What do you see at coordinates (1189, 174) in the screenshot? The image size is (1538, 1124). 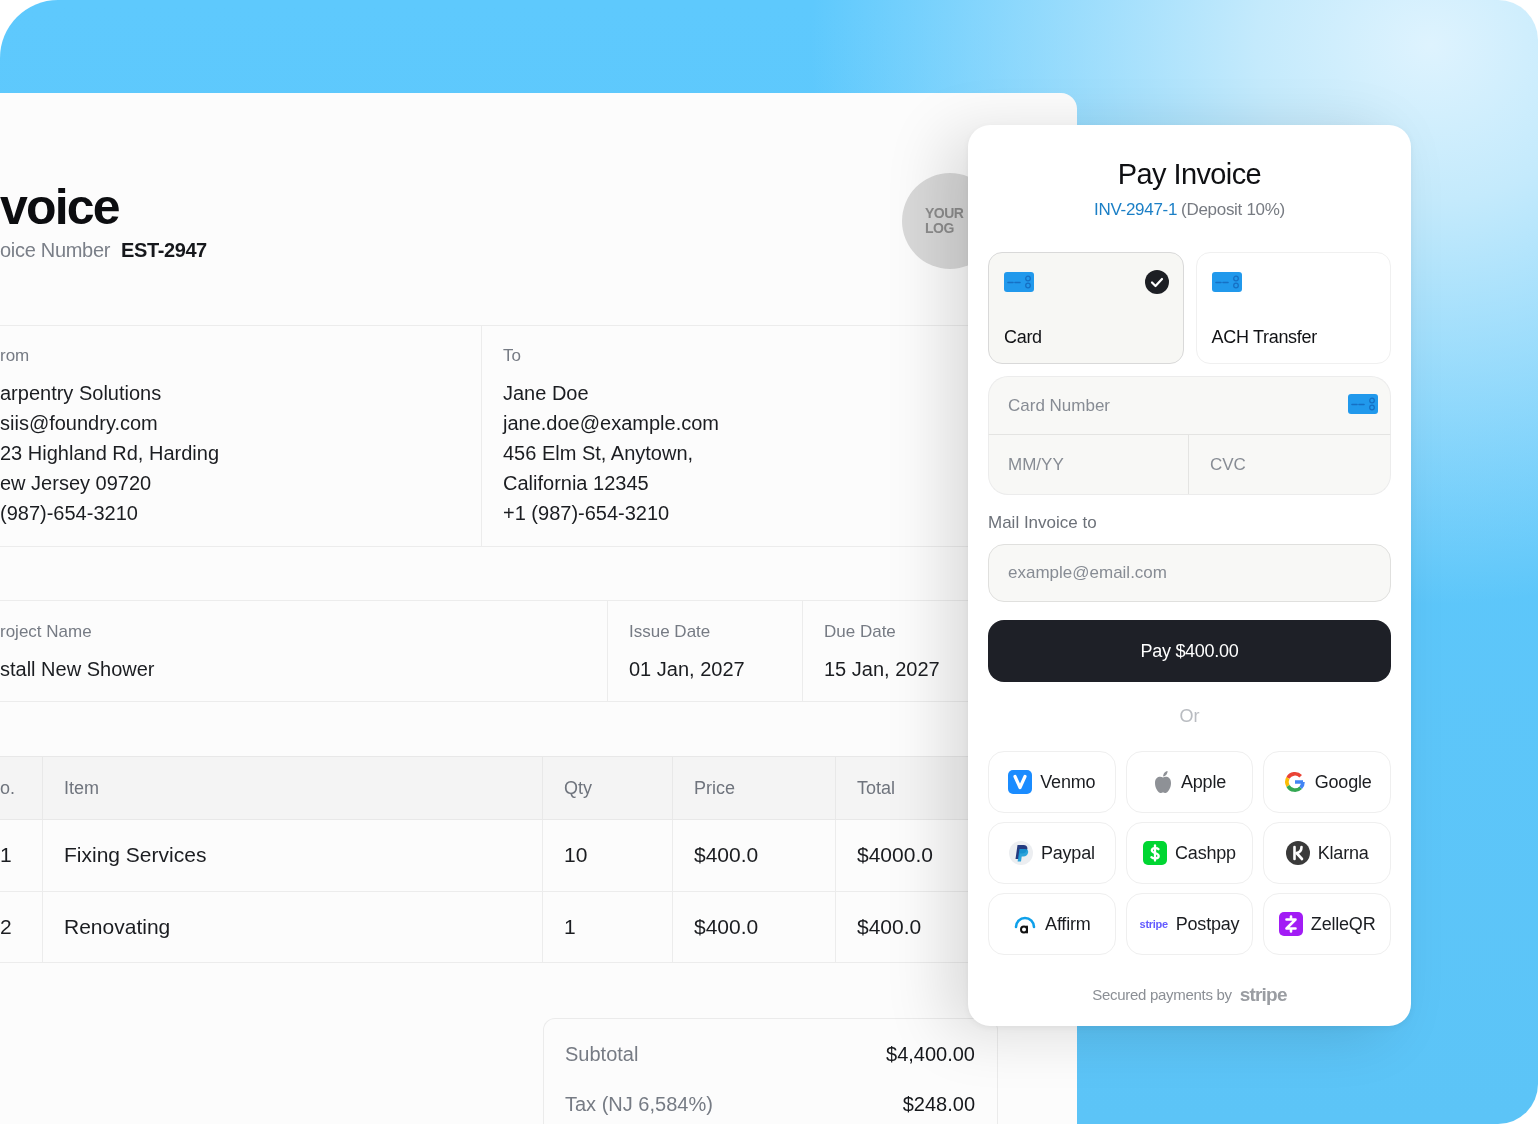 I see `payment-title: Pay Invoice` at bounding box center [1189, 174].